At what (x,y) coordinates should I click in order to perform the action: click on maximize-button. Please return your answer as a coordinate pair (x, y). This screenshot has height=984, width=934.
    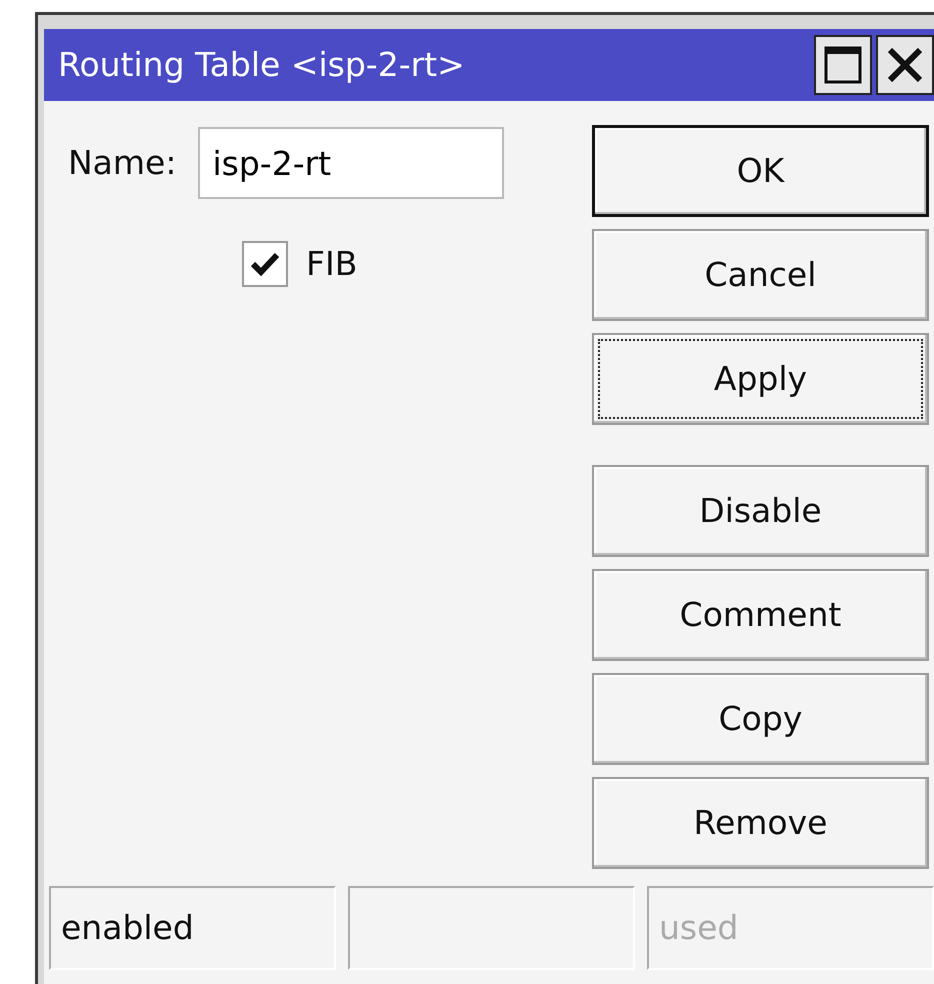
    Looking at the image, I should click on (843, 65).